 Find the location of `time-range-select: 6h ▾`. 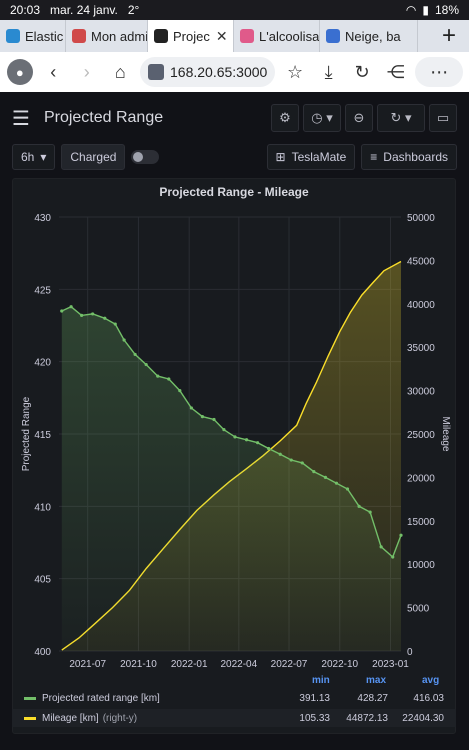

time-range-select: 6h ▾ is located at coordinates (34, 157).